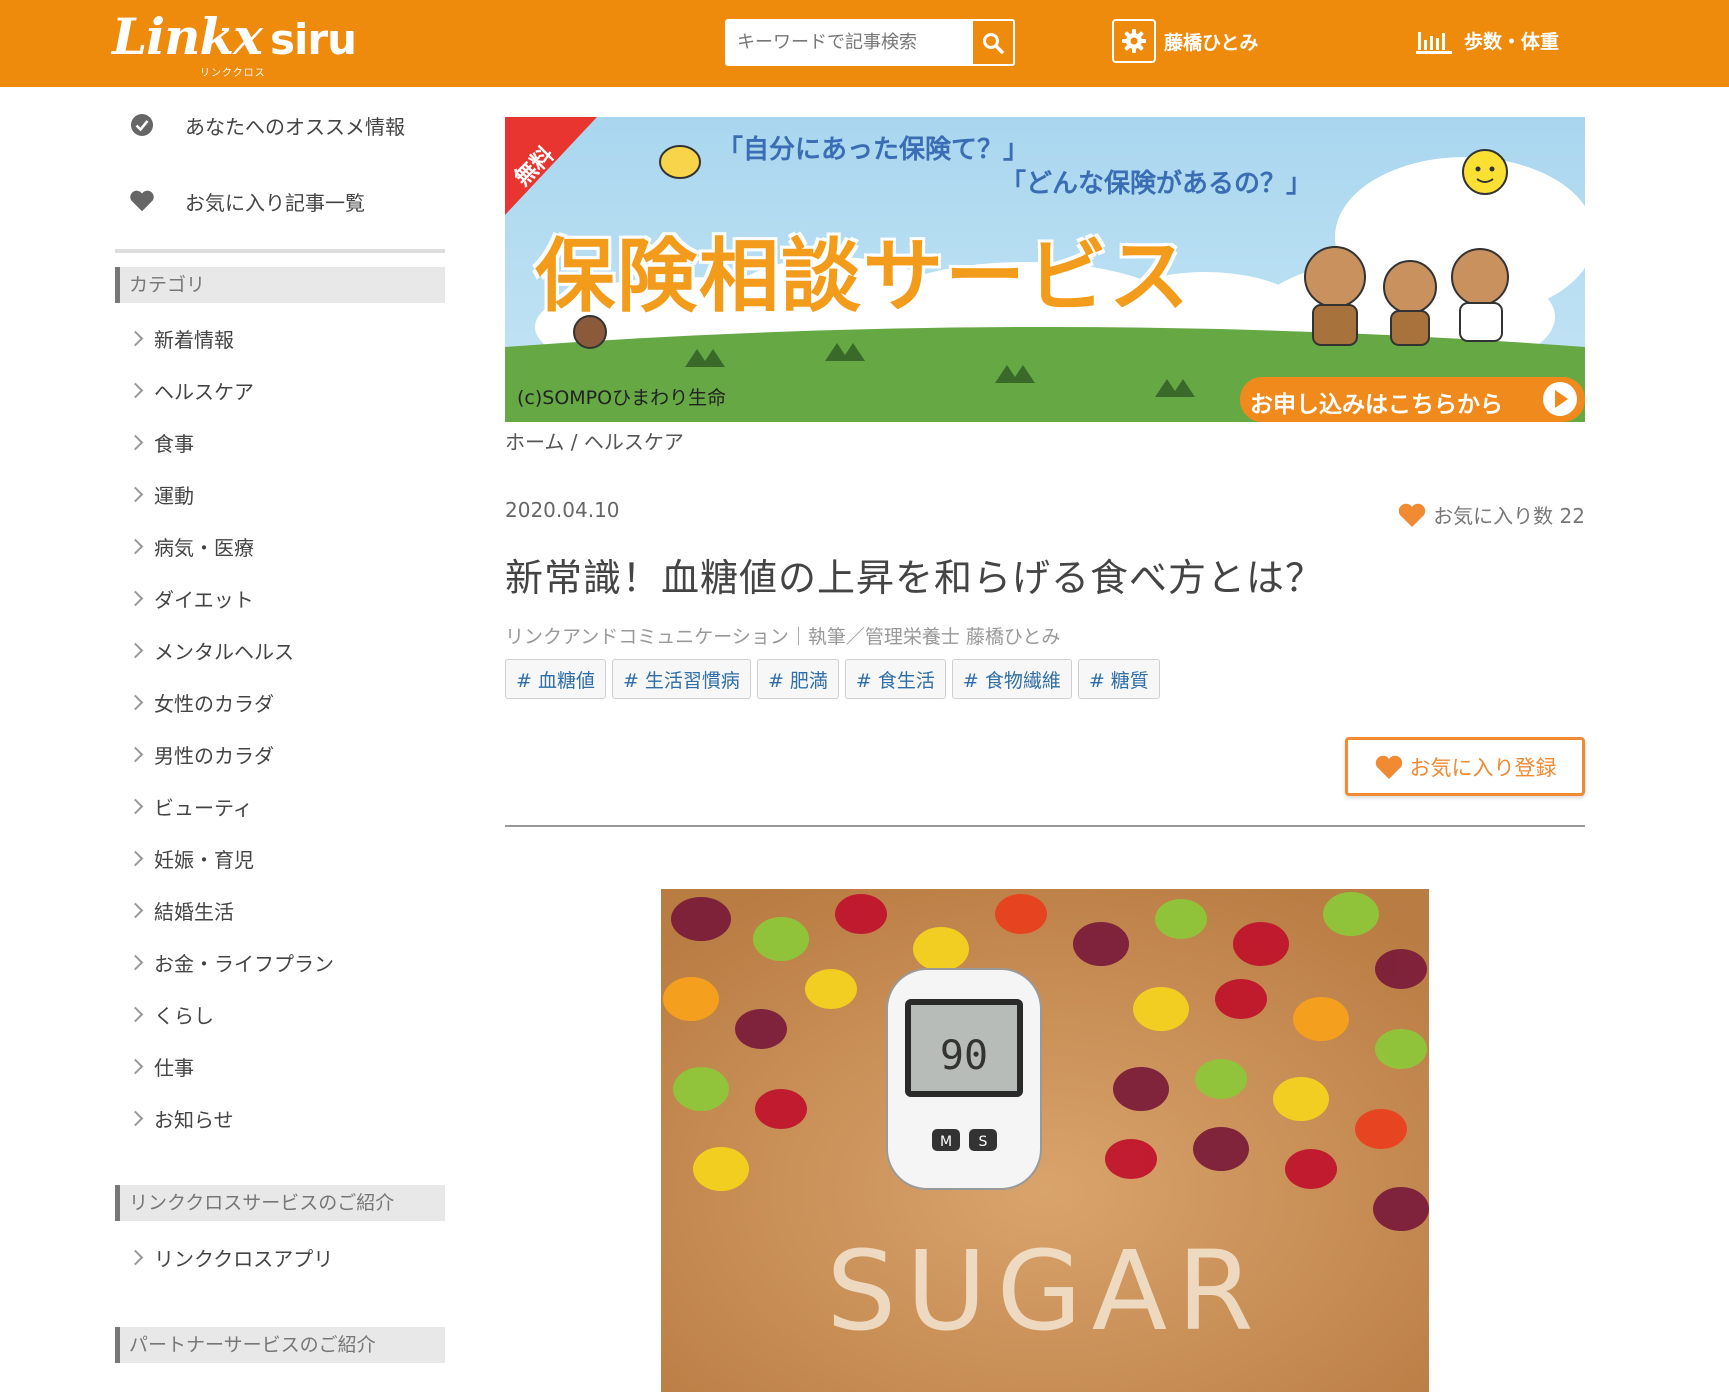  I want to click on banner-cta: お申し込みはこちらから, so click(1376, 402).